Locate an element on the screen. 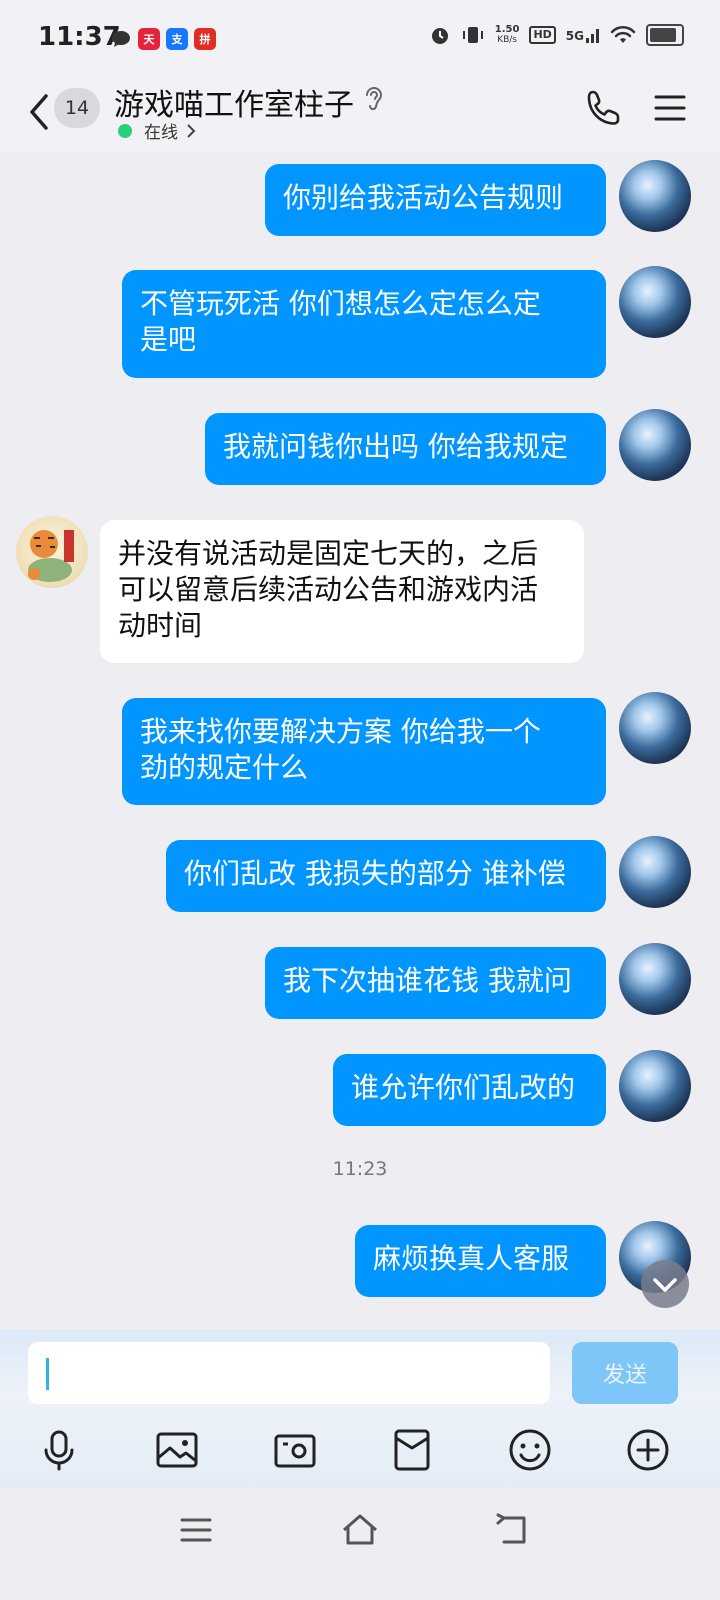  message-bubble-outgoing: 我下次抽谁花钱 我就问 is located at coordinates (435, 983).